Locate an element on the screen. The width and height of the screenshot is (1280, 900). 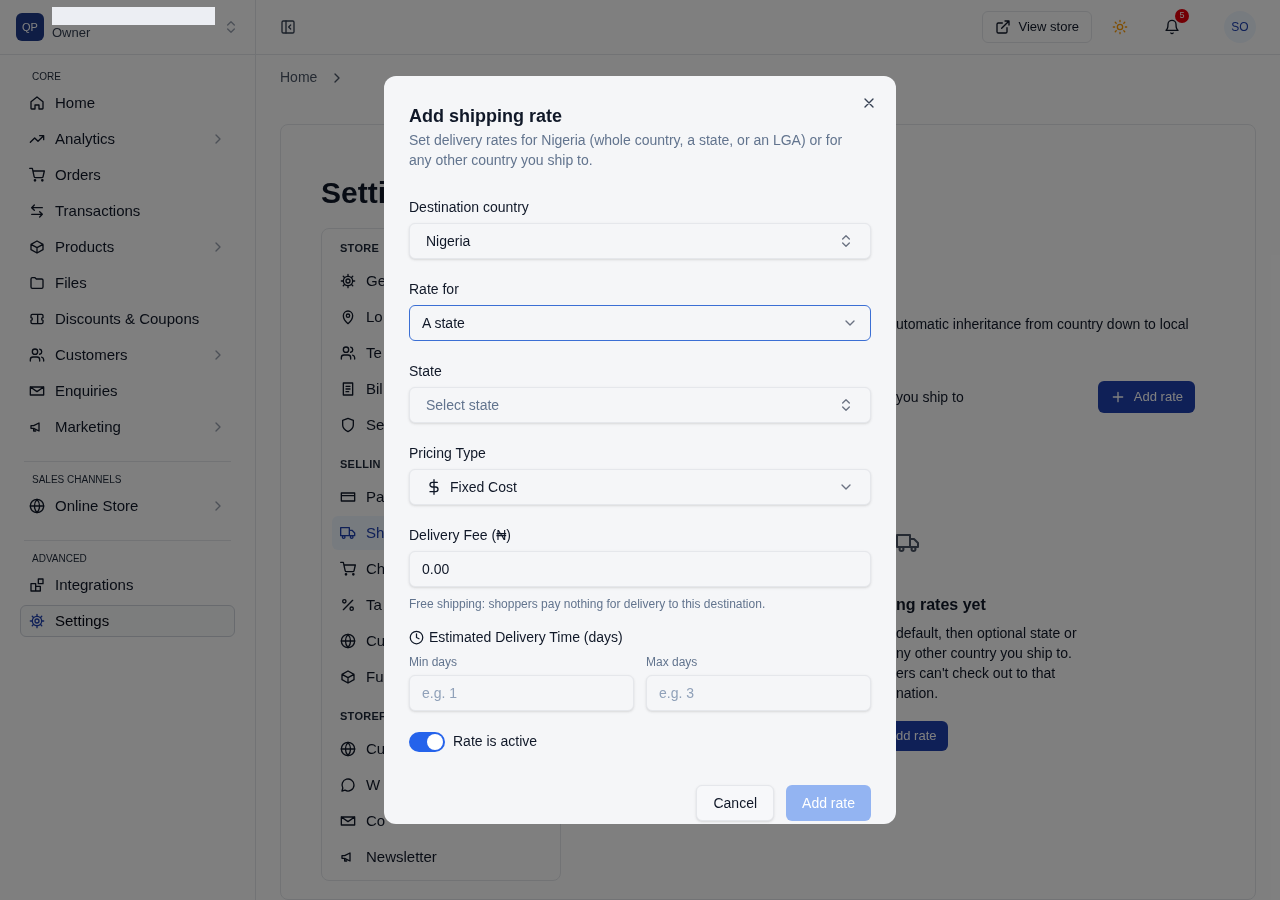
section-label: CORE is located at coordinates (46, 77).